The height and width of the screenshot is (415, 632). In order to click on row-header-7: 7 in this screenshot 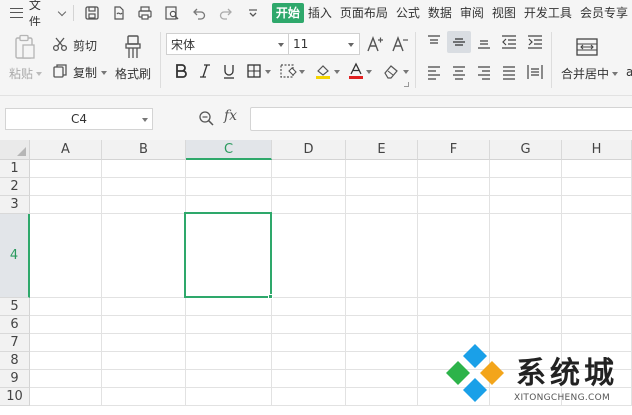, I will do `click(15, 343)`.